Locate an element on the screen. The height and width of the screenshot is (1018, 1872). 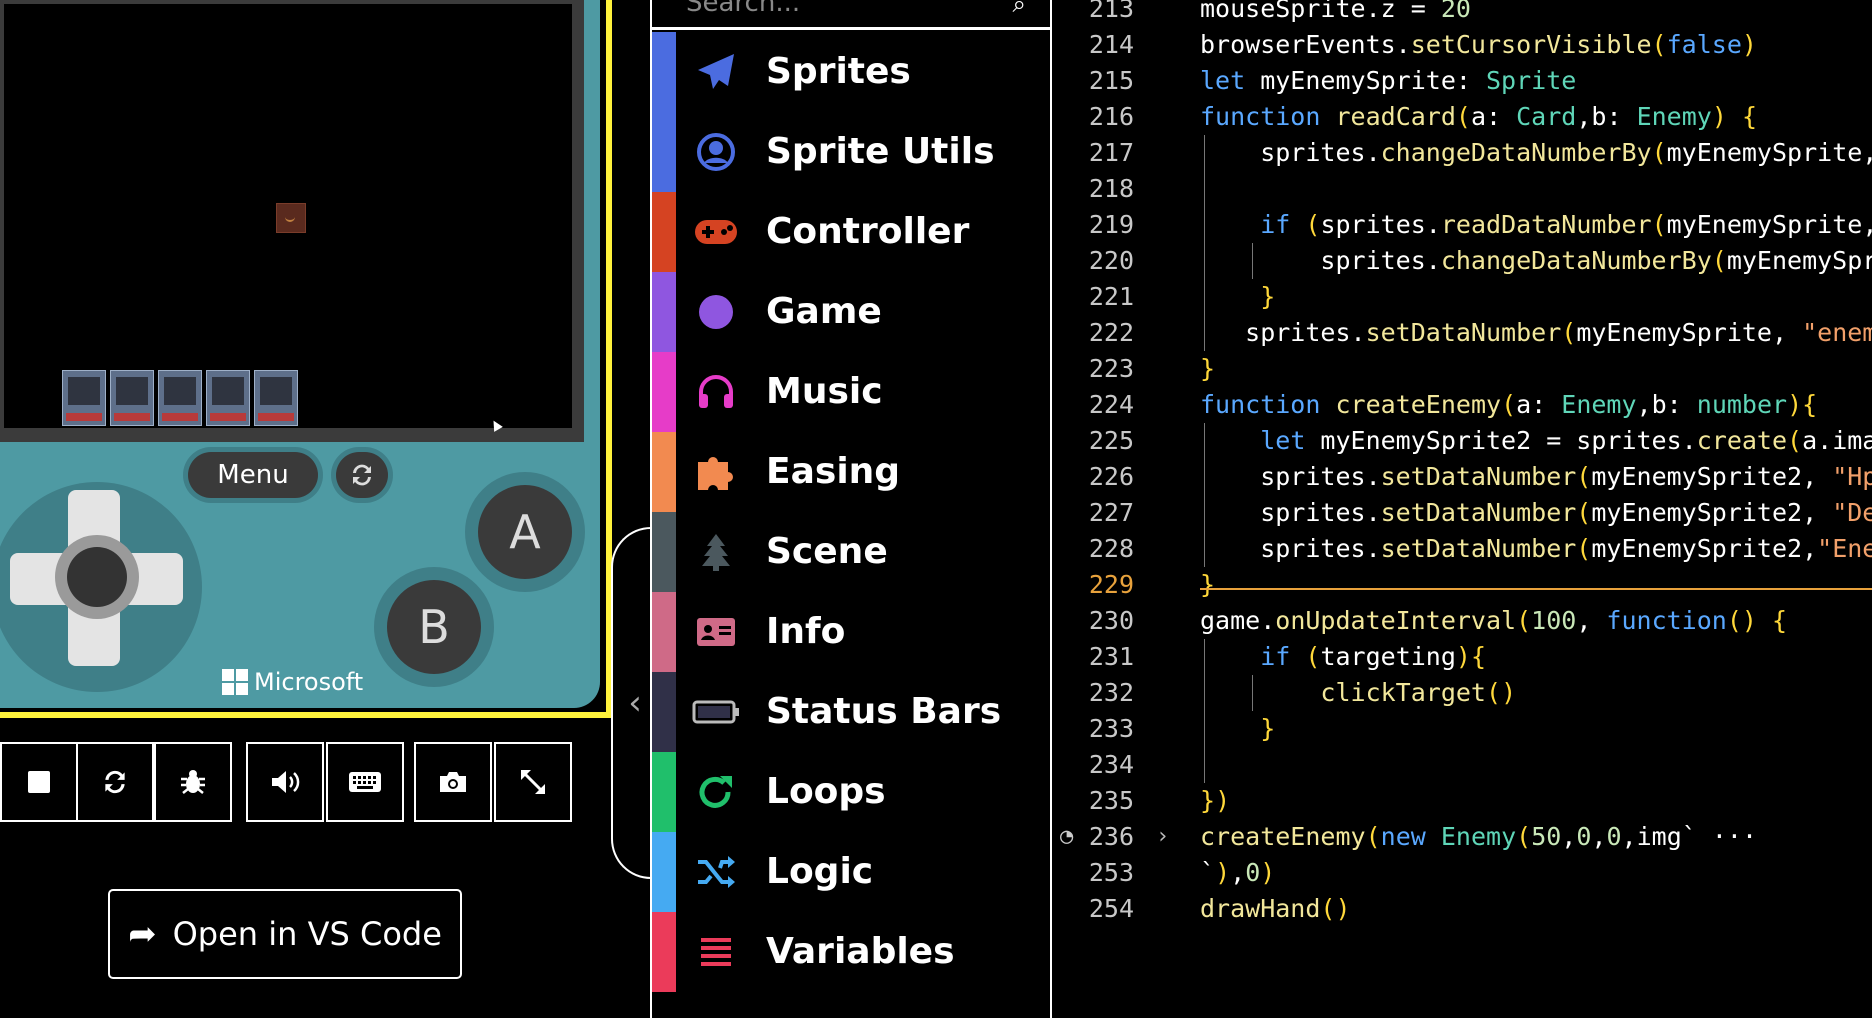
code-line: 218 is located at coordinates (1462, 189).